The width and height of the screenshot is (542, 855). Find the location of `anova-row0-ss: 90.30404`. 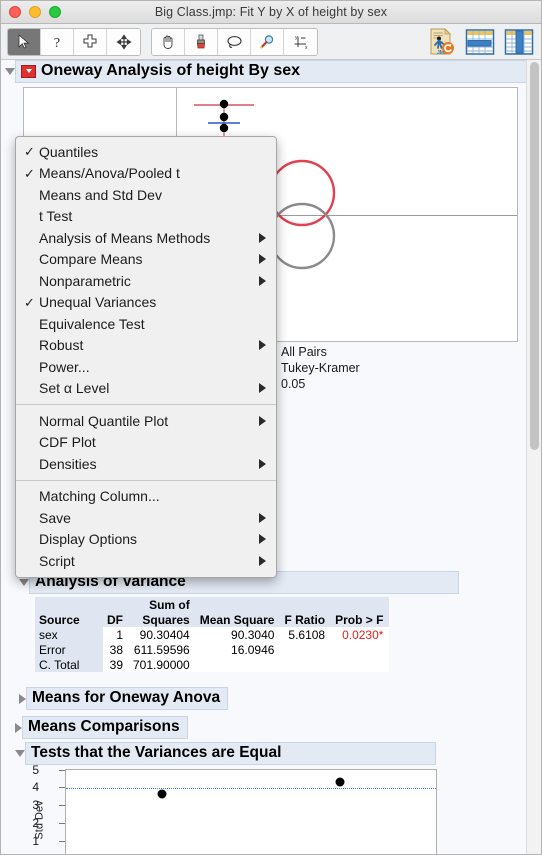

anova-row0-ss: 90.30404 is located at coordinates (162, 634).